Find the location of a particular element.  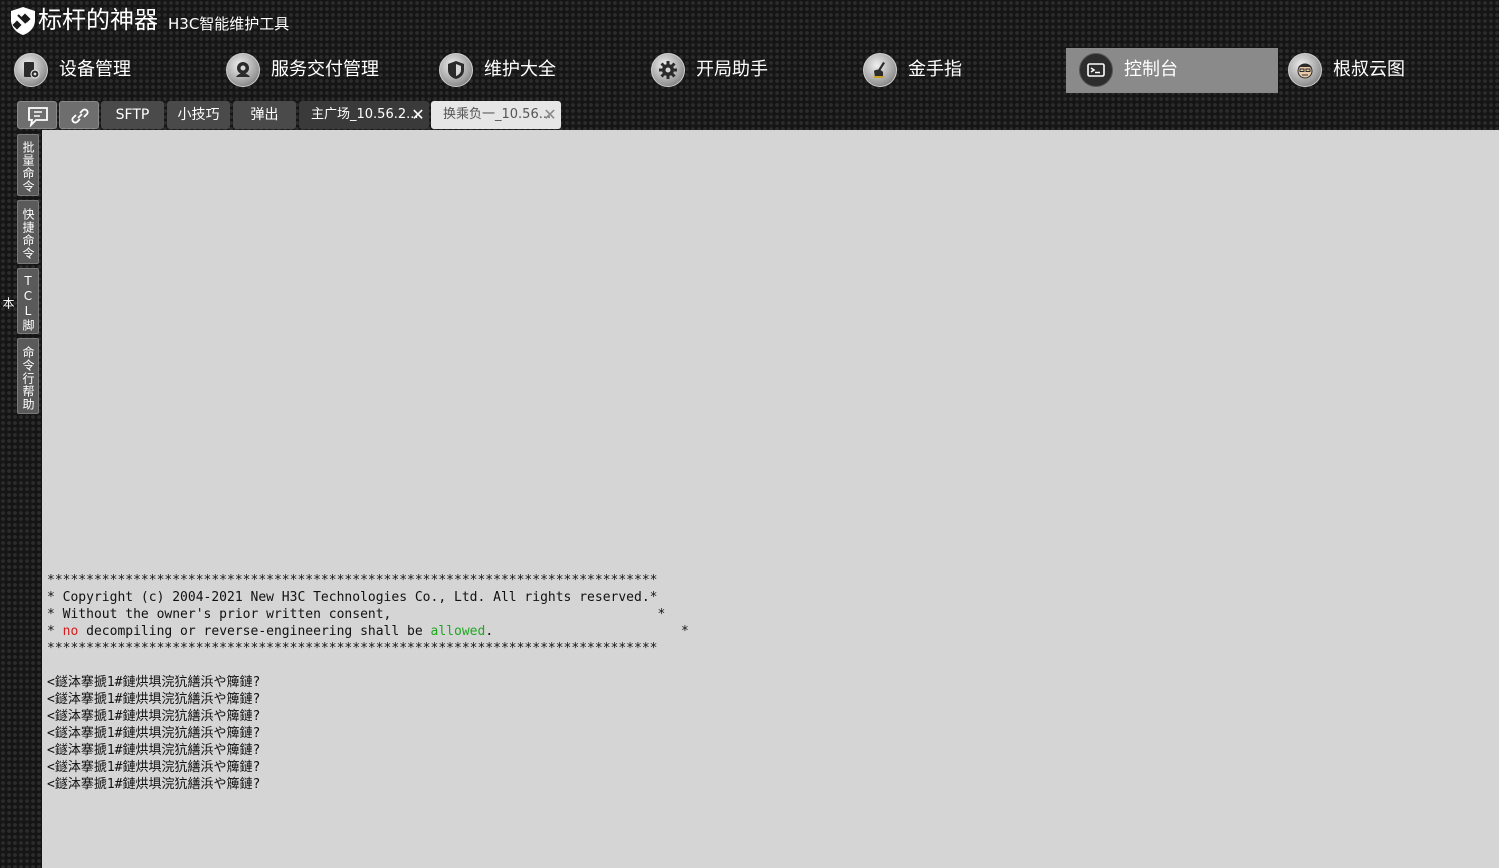

side-item-quick-commands: 快捷命令 is located at coordinates (28, 232).